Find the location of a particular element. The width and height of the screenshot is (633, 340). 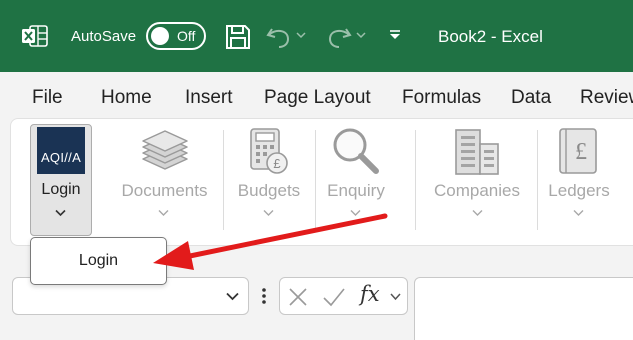

redo-icon is located at coordinates (339, 37).